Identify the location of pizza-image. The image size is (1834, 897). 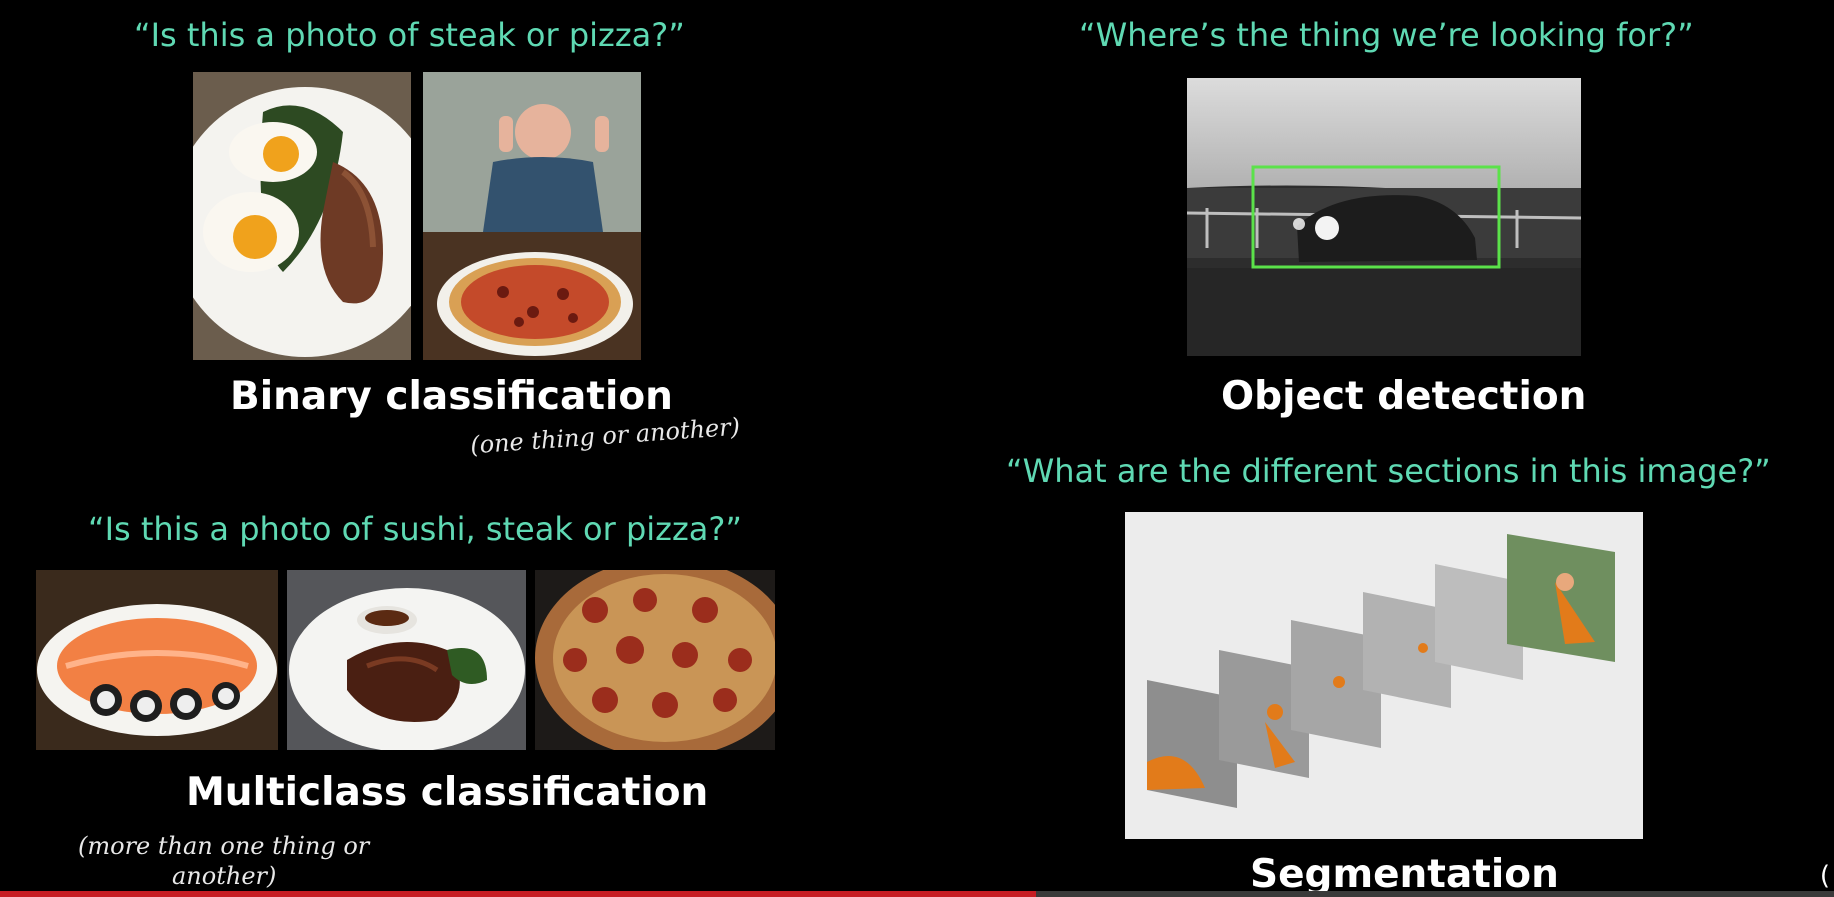
(655, 660).